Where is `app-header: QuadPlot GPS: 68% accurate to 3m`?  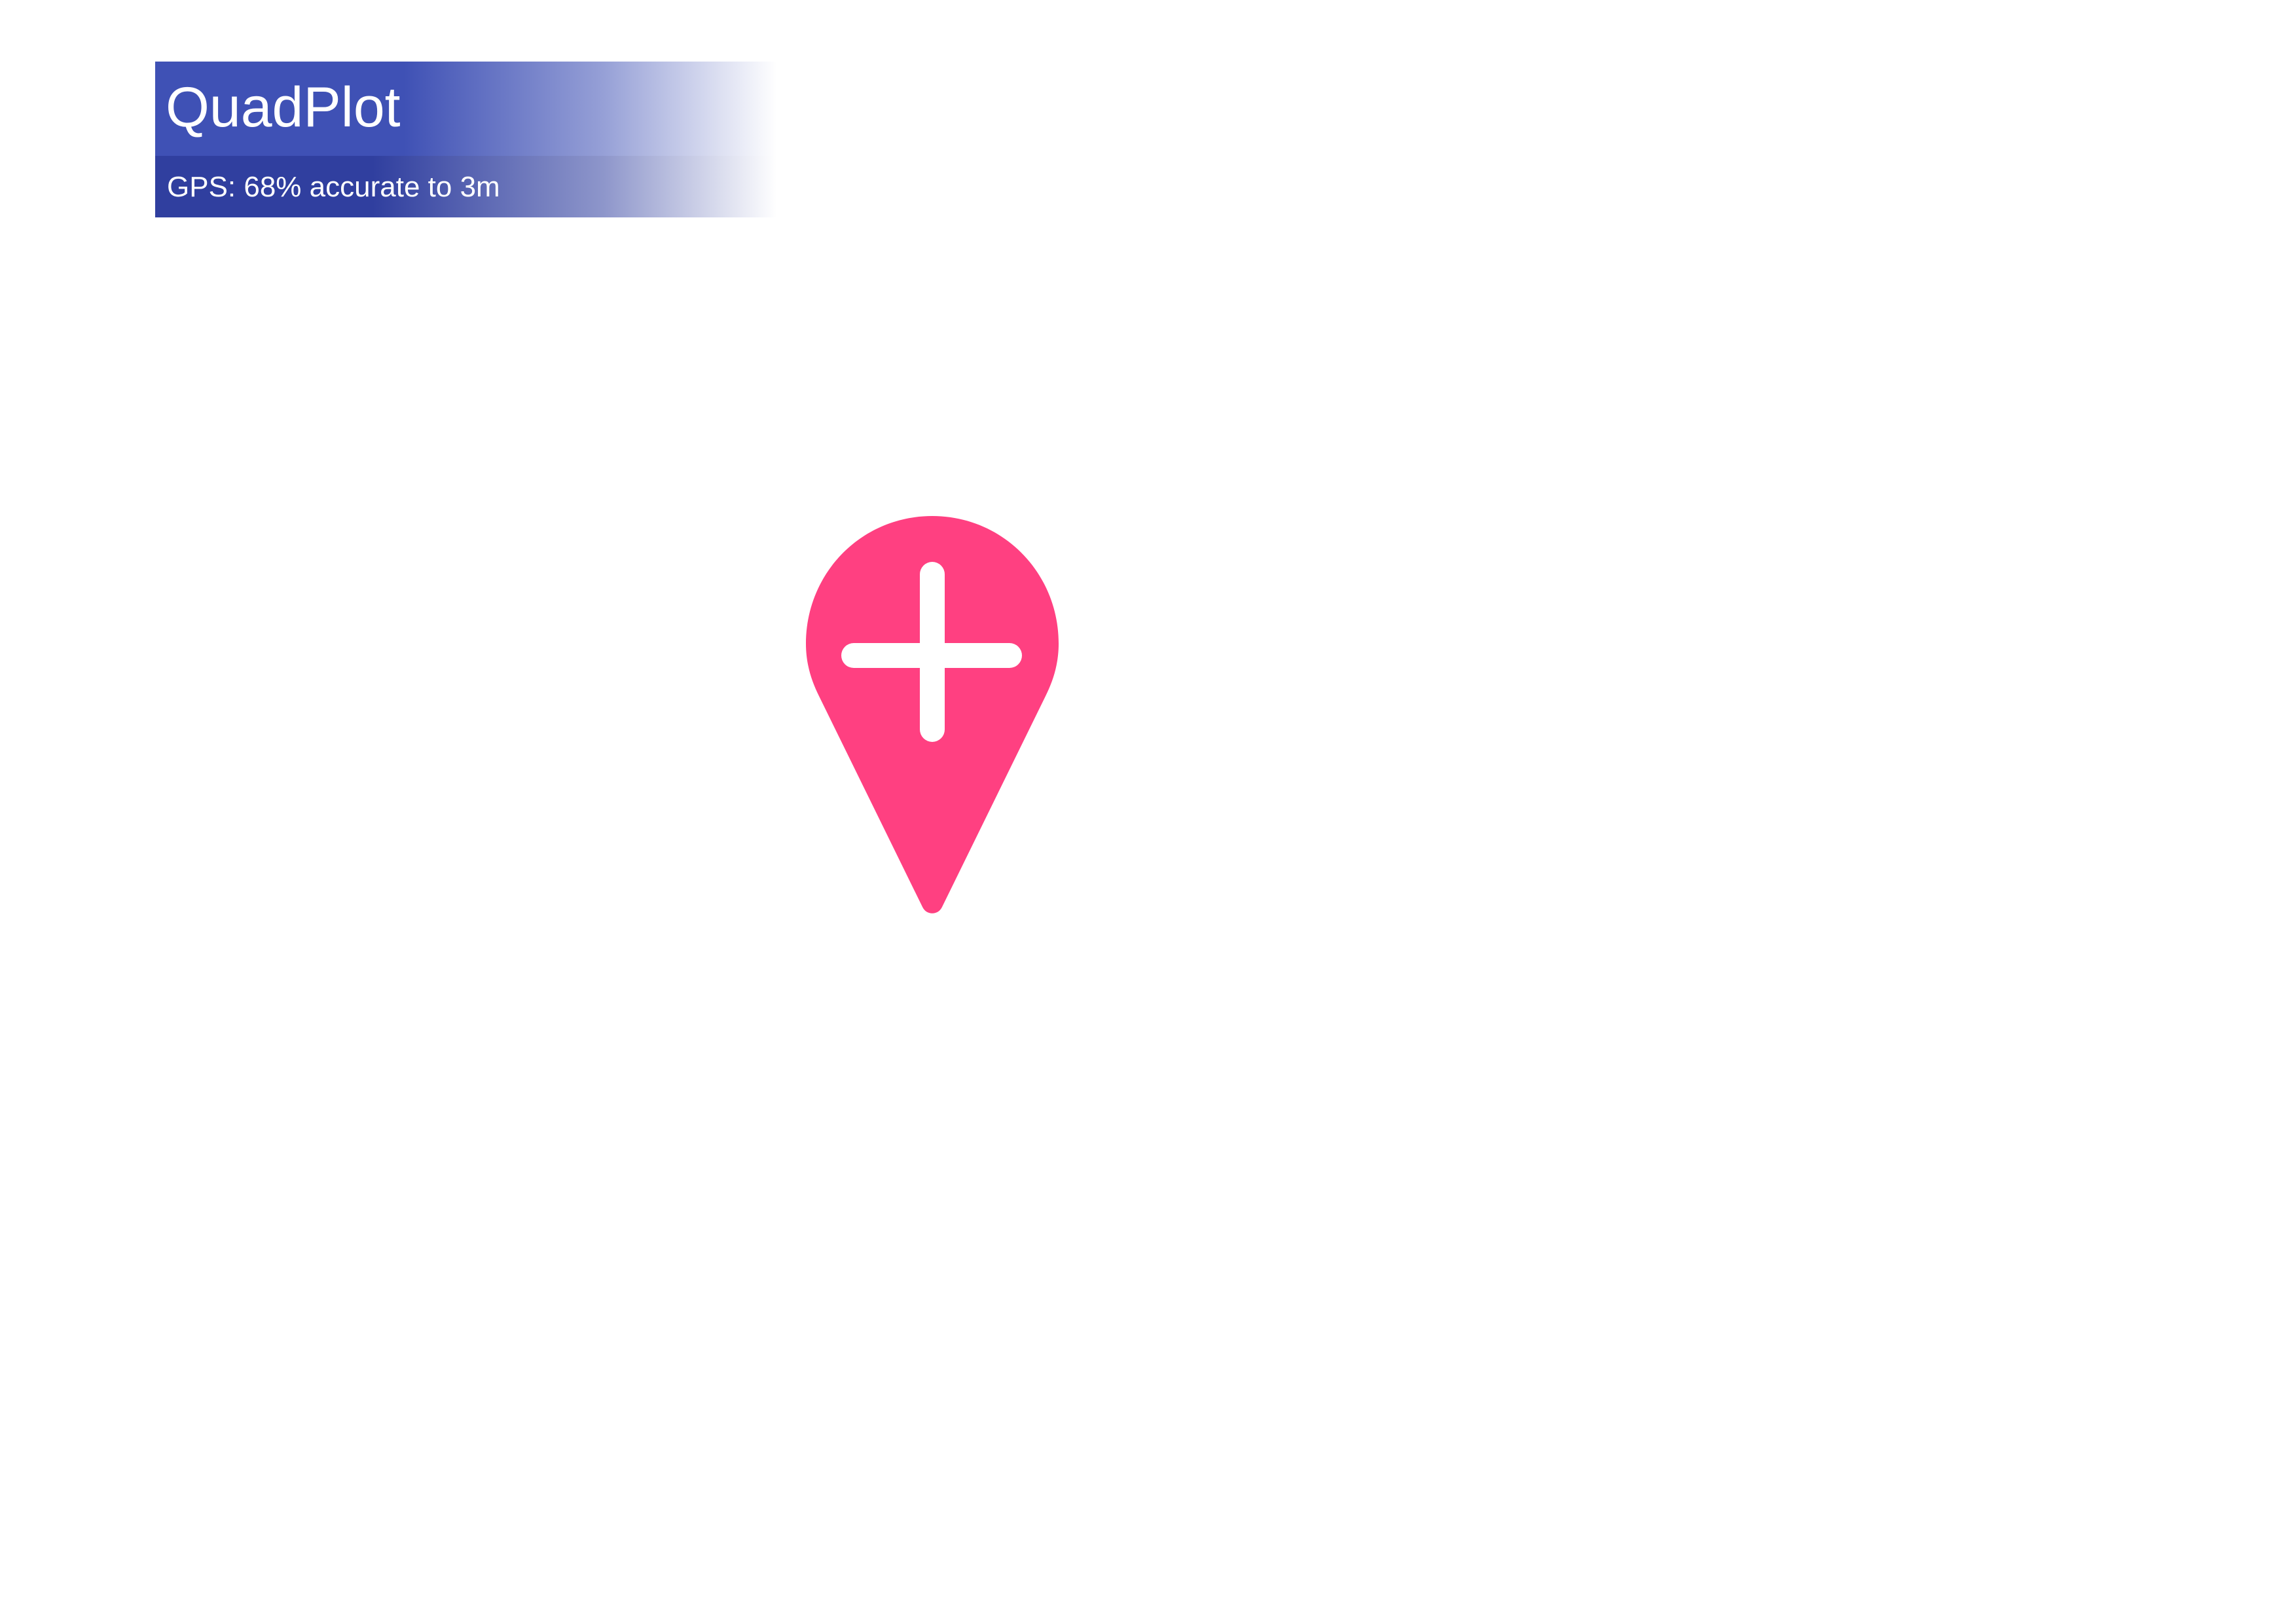 app-header: QuadPlot GPS: 68% accurate to 3m is located at coordinates (466, 139).